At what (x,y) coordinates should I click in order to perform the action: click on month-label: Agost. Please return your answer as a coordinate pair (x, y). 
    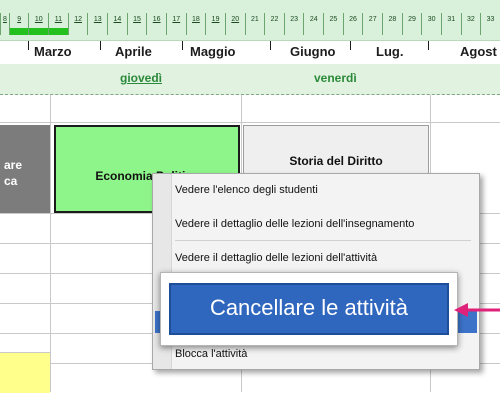
    Looking at the image, I should click on (478, 51).